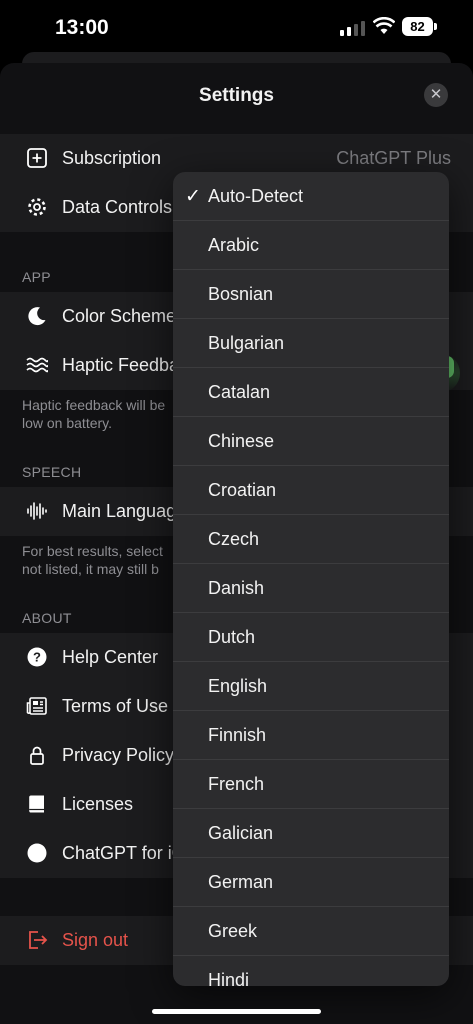  Describe the element at coordinates (311, 441) in the screenshot. I see `language-option: Chinese` at that location.